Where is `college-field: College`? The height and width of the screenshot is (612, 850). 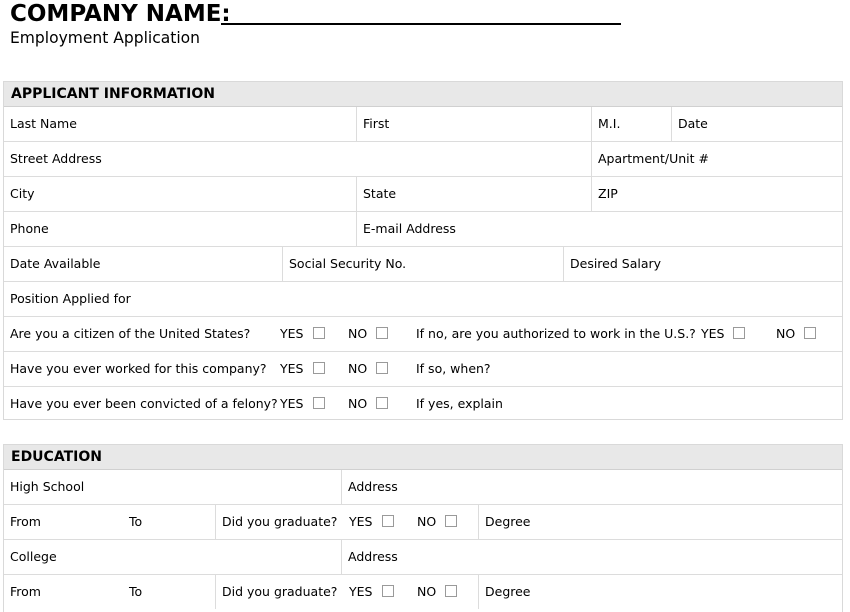 college-field: College is located at coordinates (172, 557).